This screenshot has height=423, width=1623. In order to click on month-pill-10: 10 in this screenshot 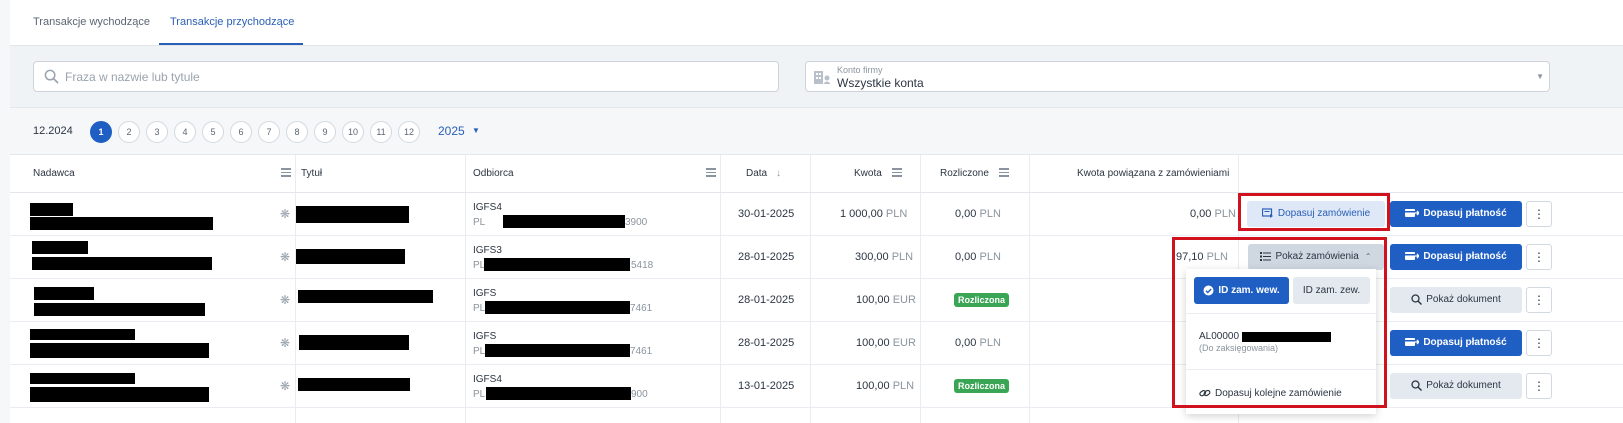, I will do `click(353, 132)`.